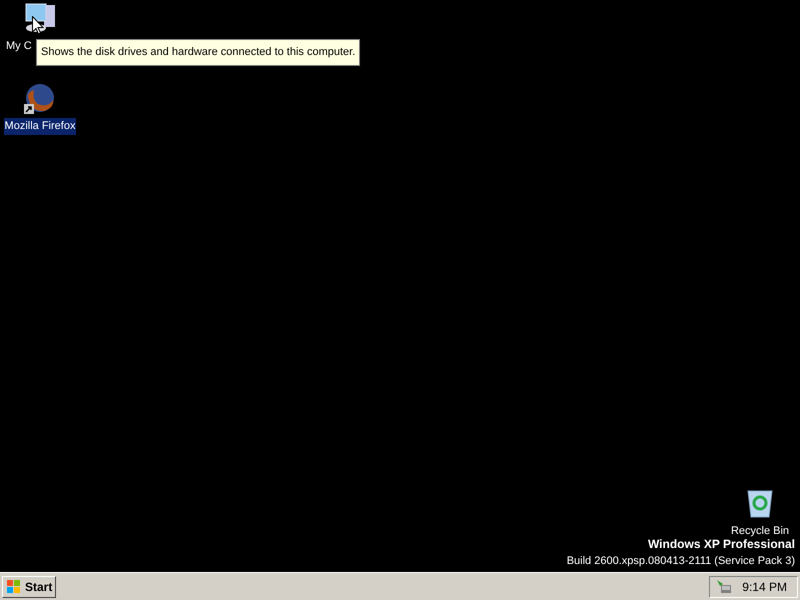  I want to click on icon-label: Mozilla Firefox, so click(40, 126).